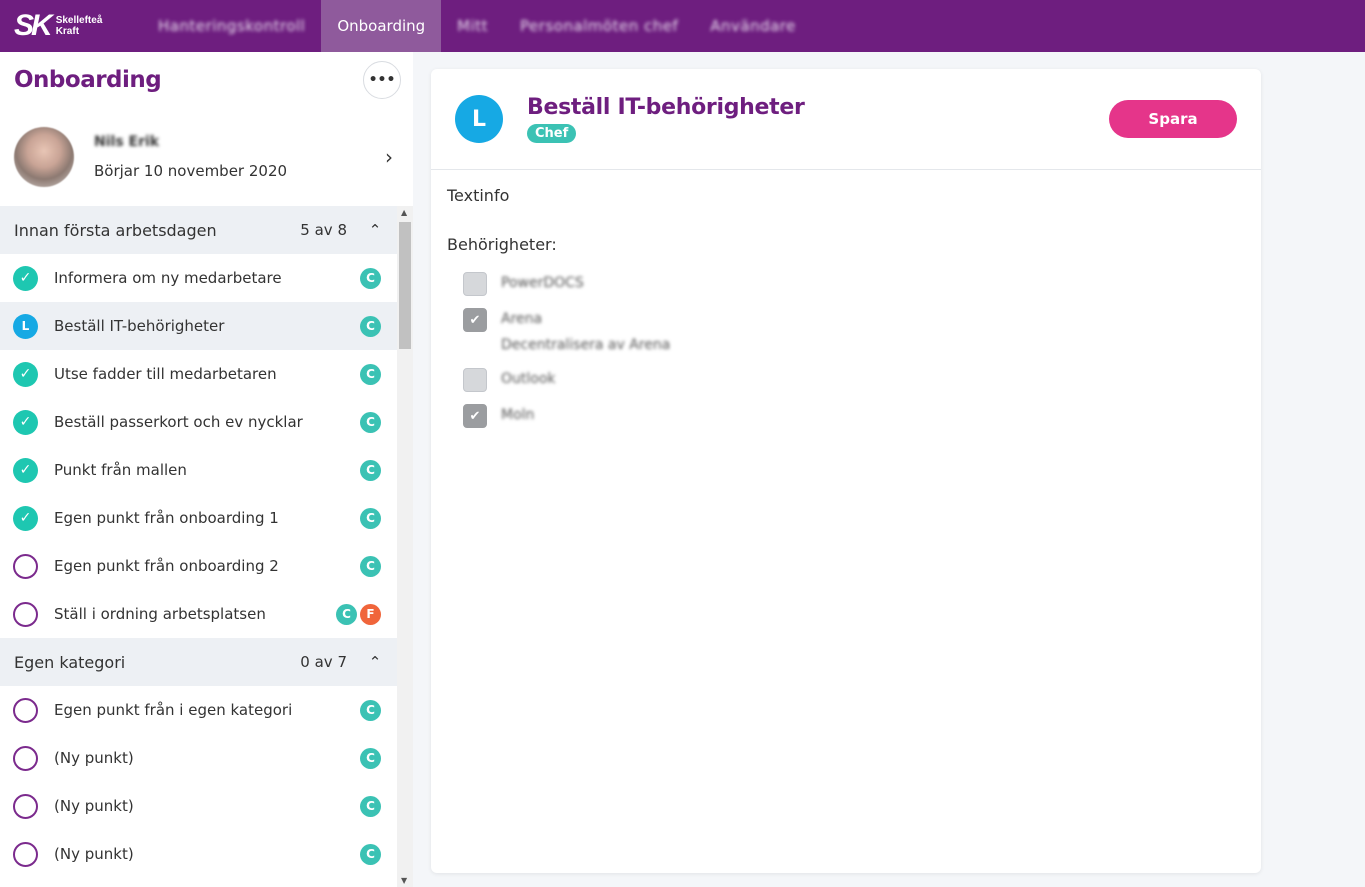 The height and width of the screenshot is (887, 1365). I want to click on task-item: Egen punkt från i egen kategori C, so click(198, 710).